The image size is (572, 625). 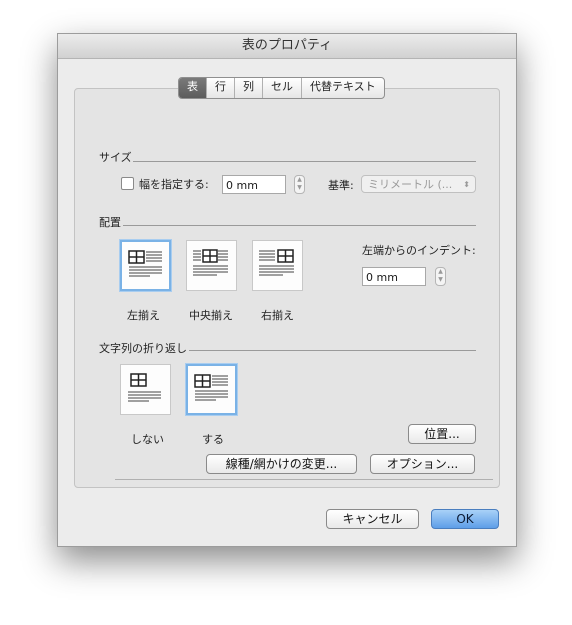 I want to click on wrap-around-icon, so click(x=211, y=387).